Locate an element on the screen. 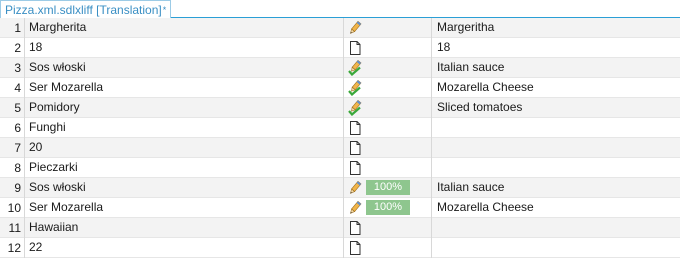 The height and width of the screenshot is (261, 680). segment-row: 8 Pieczarki is located at coordinates (340, 168).